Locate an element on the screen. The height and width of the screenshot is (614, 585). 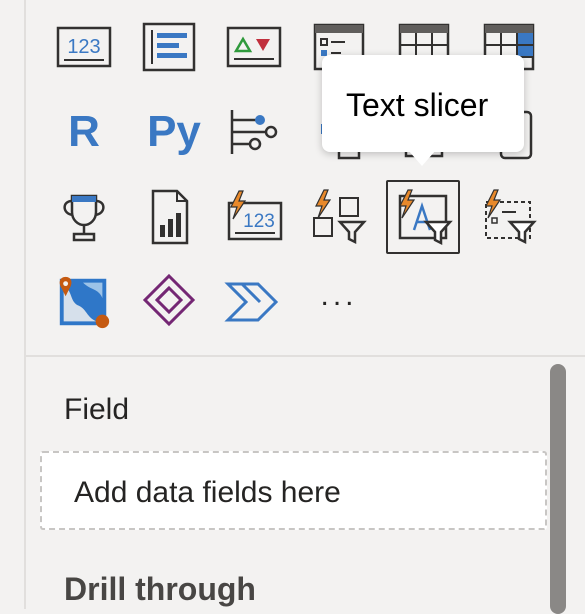
paginated-report-icon is located at coordinates (170, 217).